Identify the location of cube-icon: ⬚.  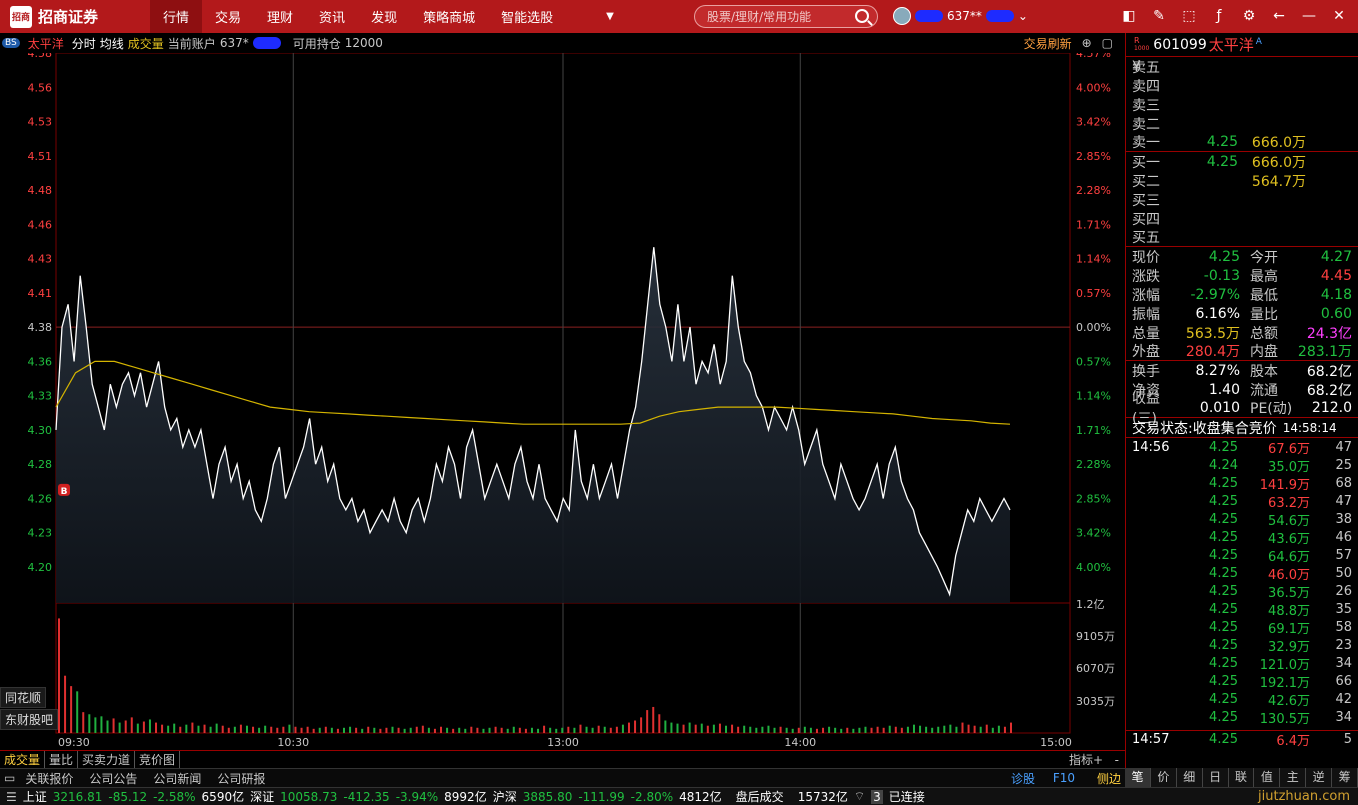
(1189, 16).